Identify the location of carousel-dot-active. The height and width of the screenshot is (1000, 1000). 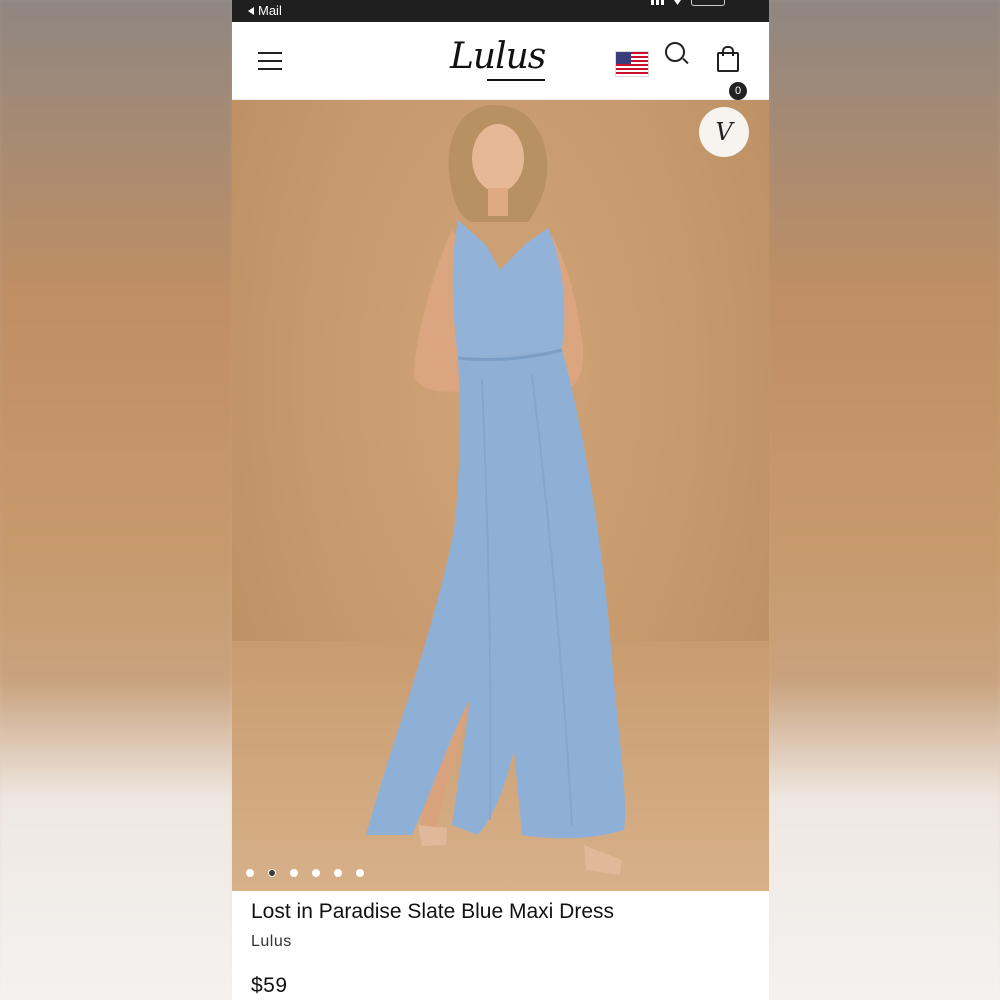
(272, 873).